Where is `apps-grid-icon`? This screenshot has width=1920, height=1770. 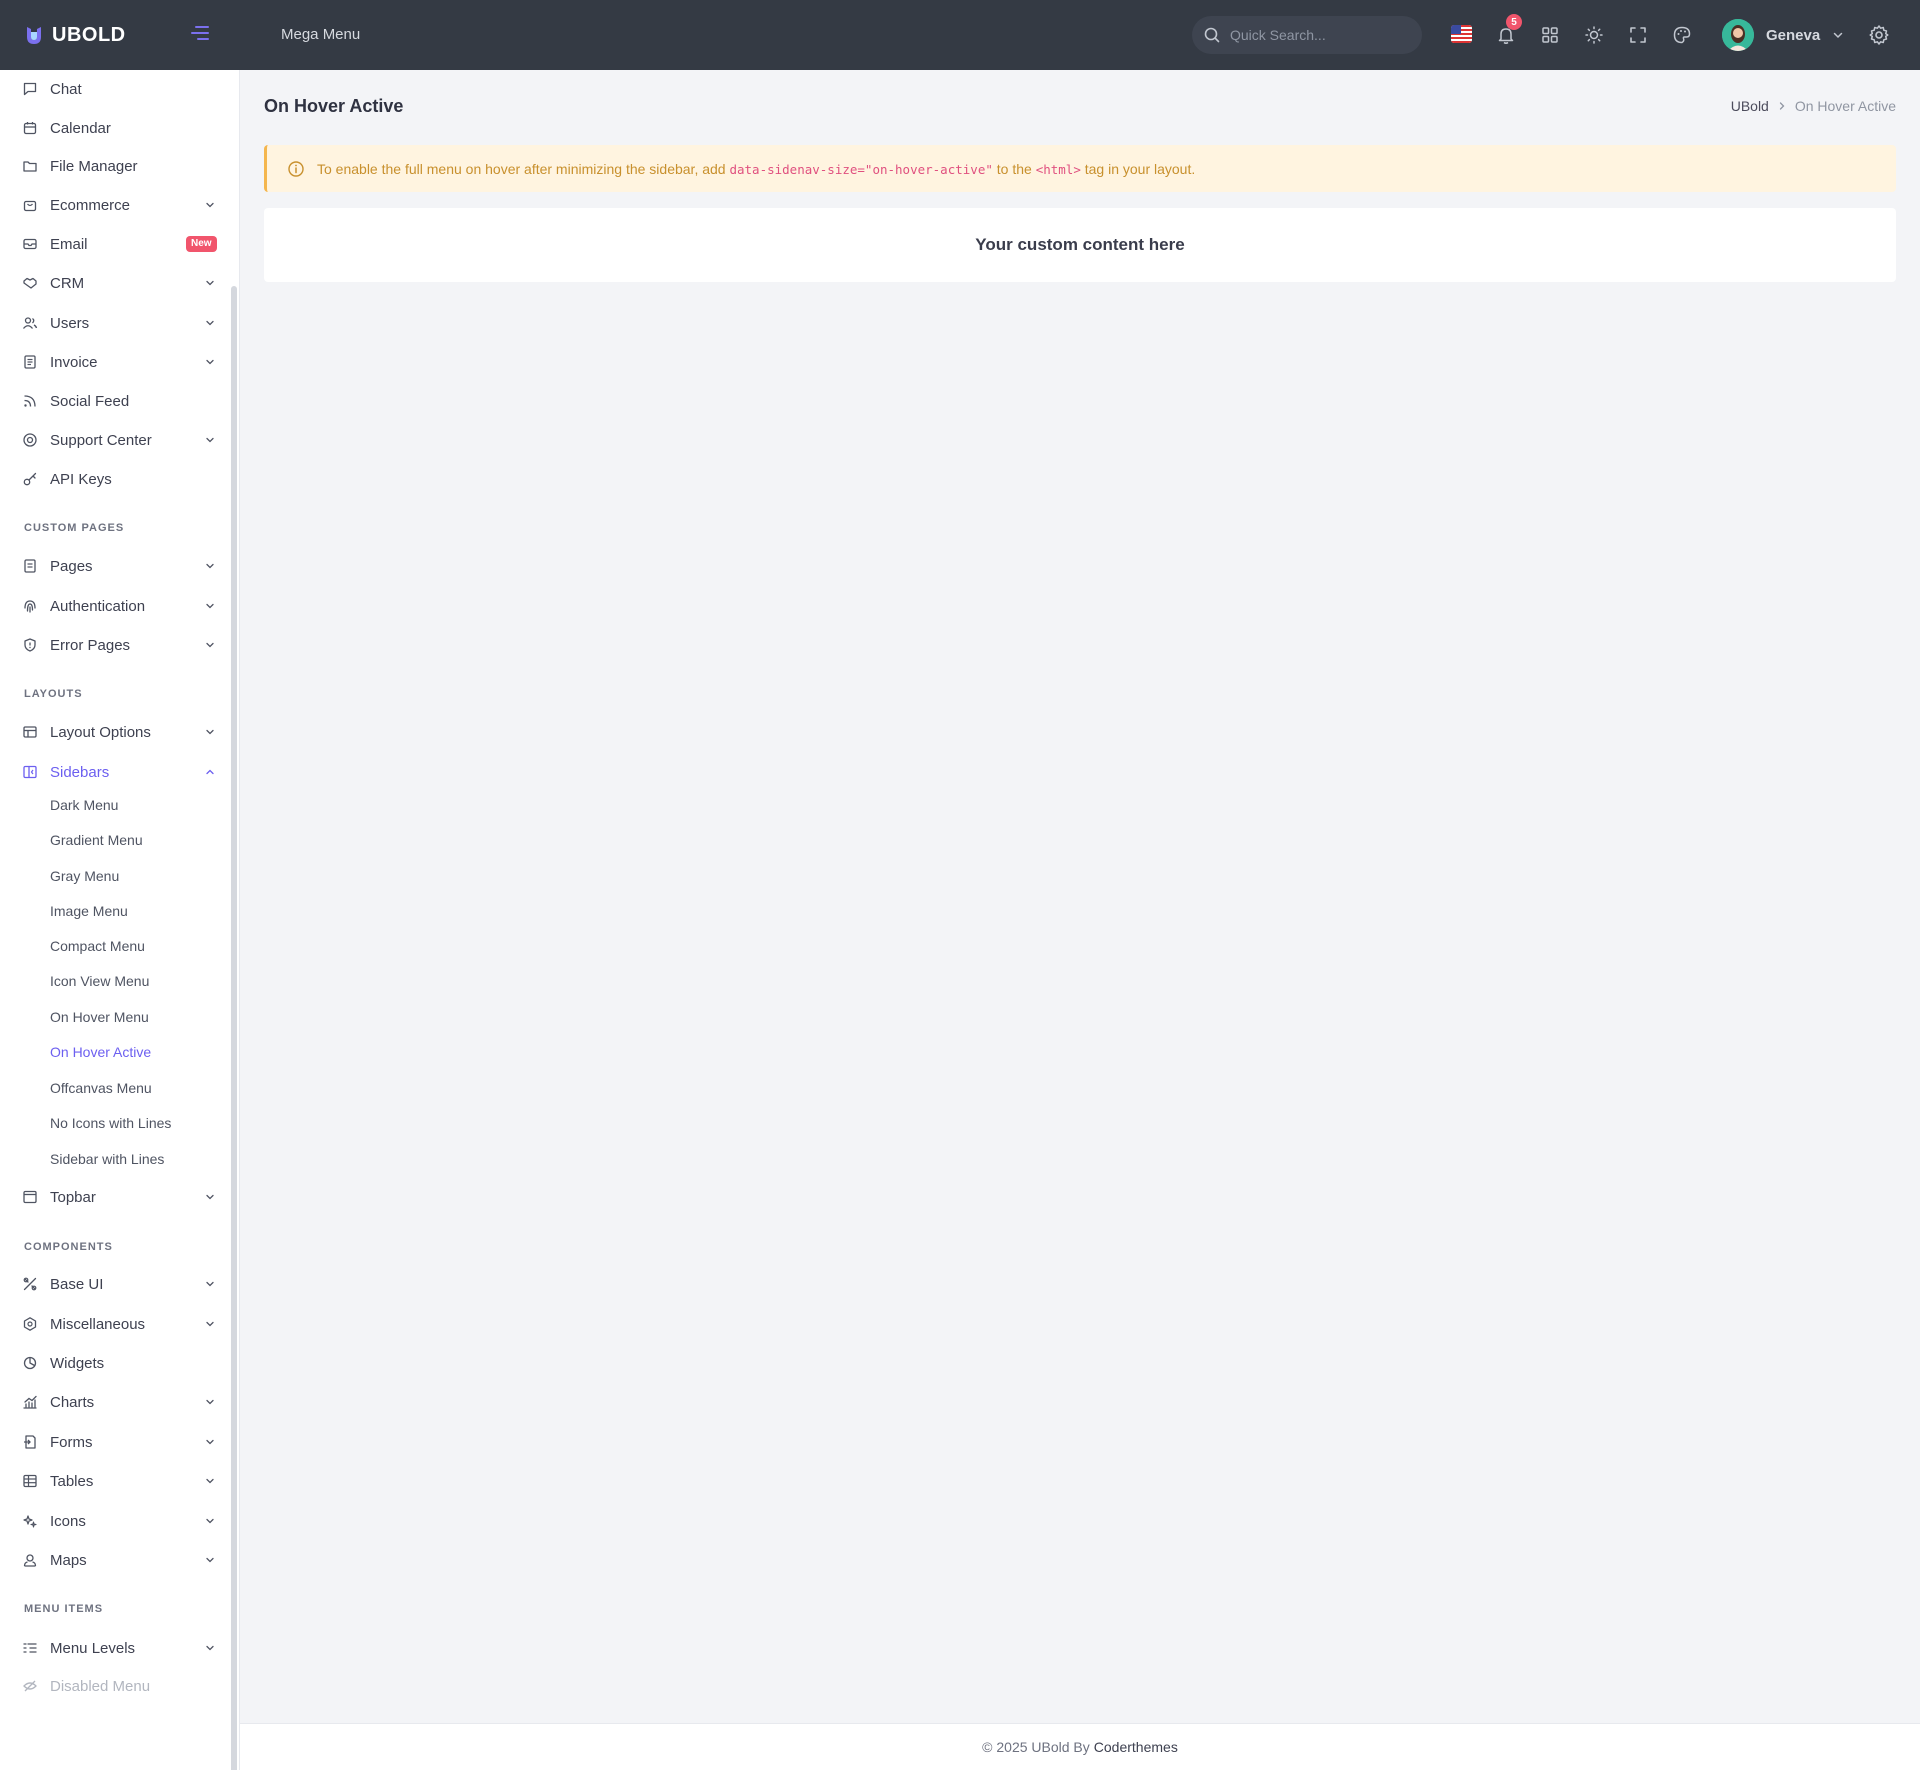
apps-grid-icon is located at coordinates (1550, 35).